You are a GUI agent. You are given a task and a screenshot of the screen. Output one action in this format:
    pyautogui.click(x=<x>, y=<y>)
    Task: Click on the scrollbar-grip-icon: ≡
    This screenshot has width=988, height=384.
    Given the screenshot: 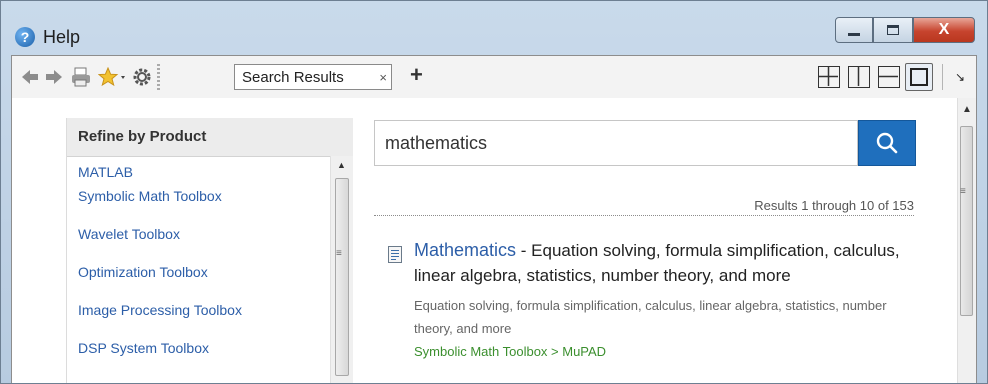 What is the action you would take?
    pyautogui.click(x=339, y=253)
    